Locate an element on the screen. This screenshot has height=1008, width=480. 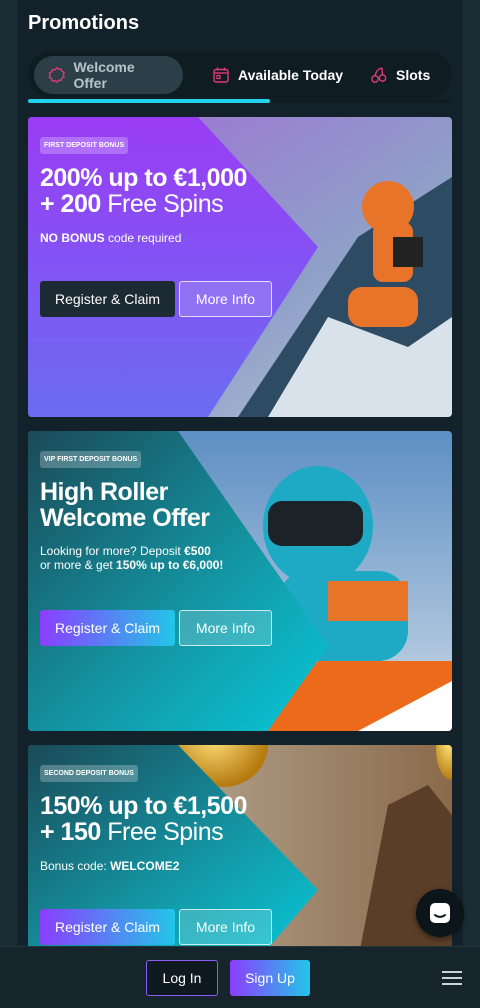
promo-subtext: Bonus code: WELCOME2 is located at coordinates (109, 866).